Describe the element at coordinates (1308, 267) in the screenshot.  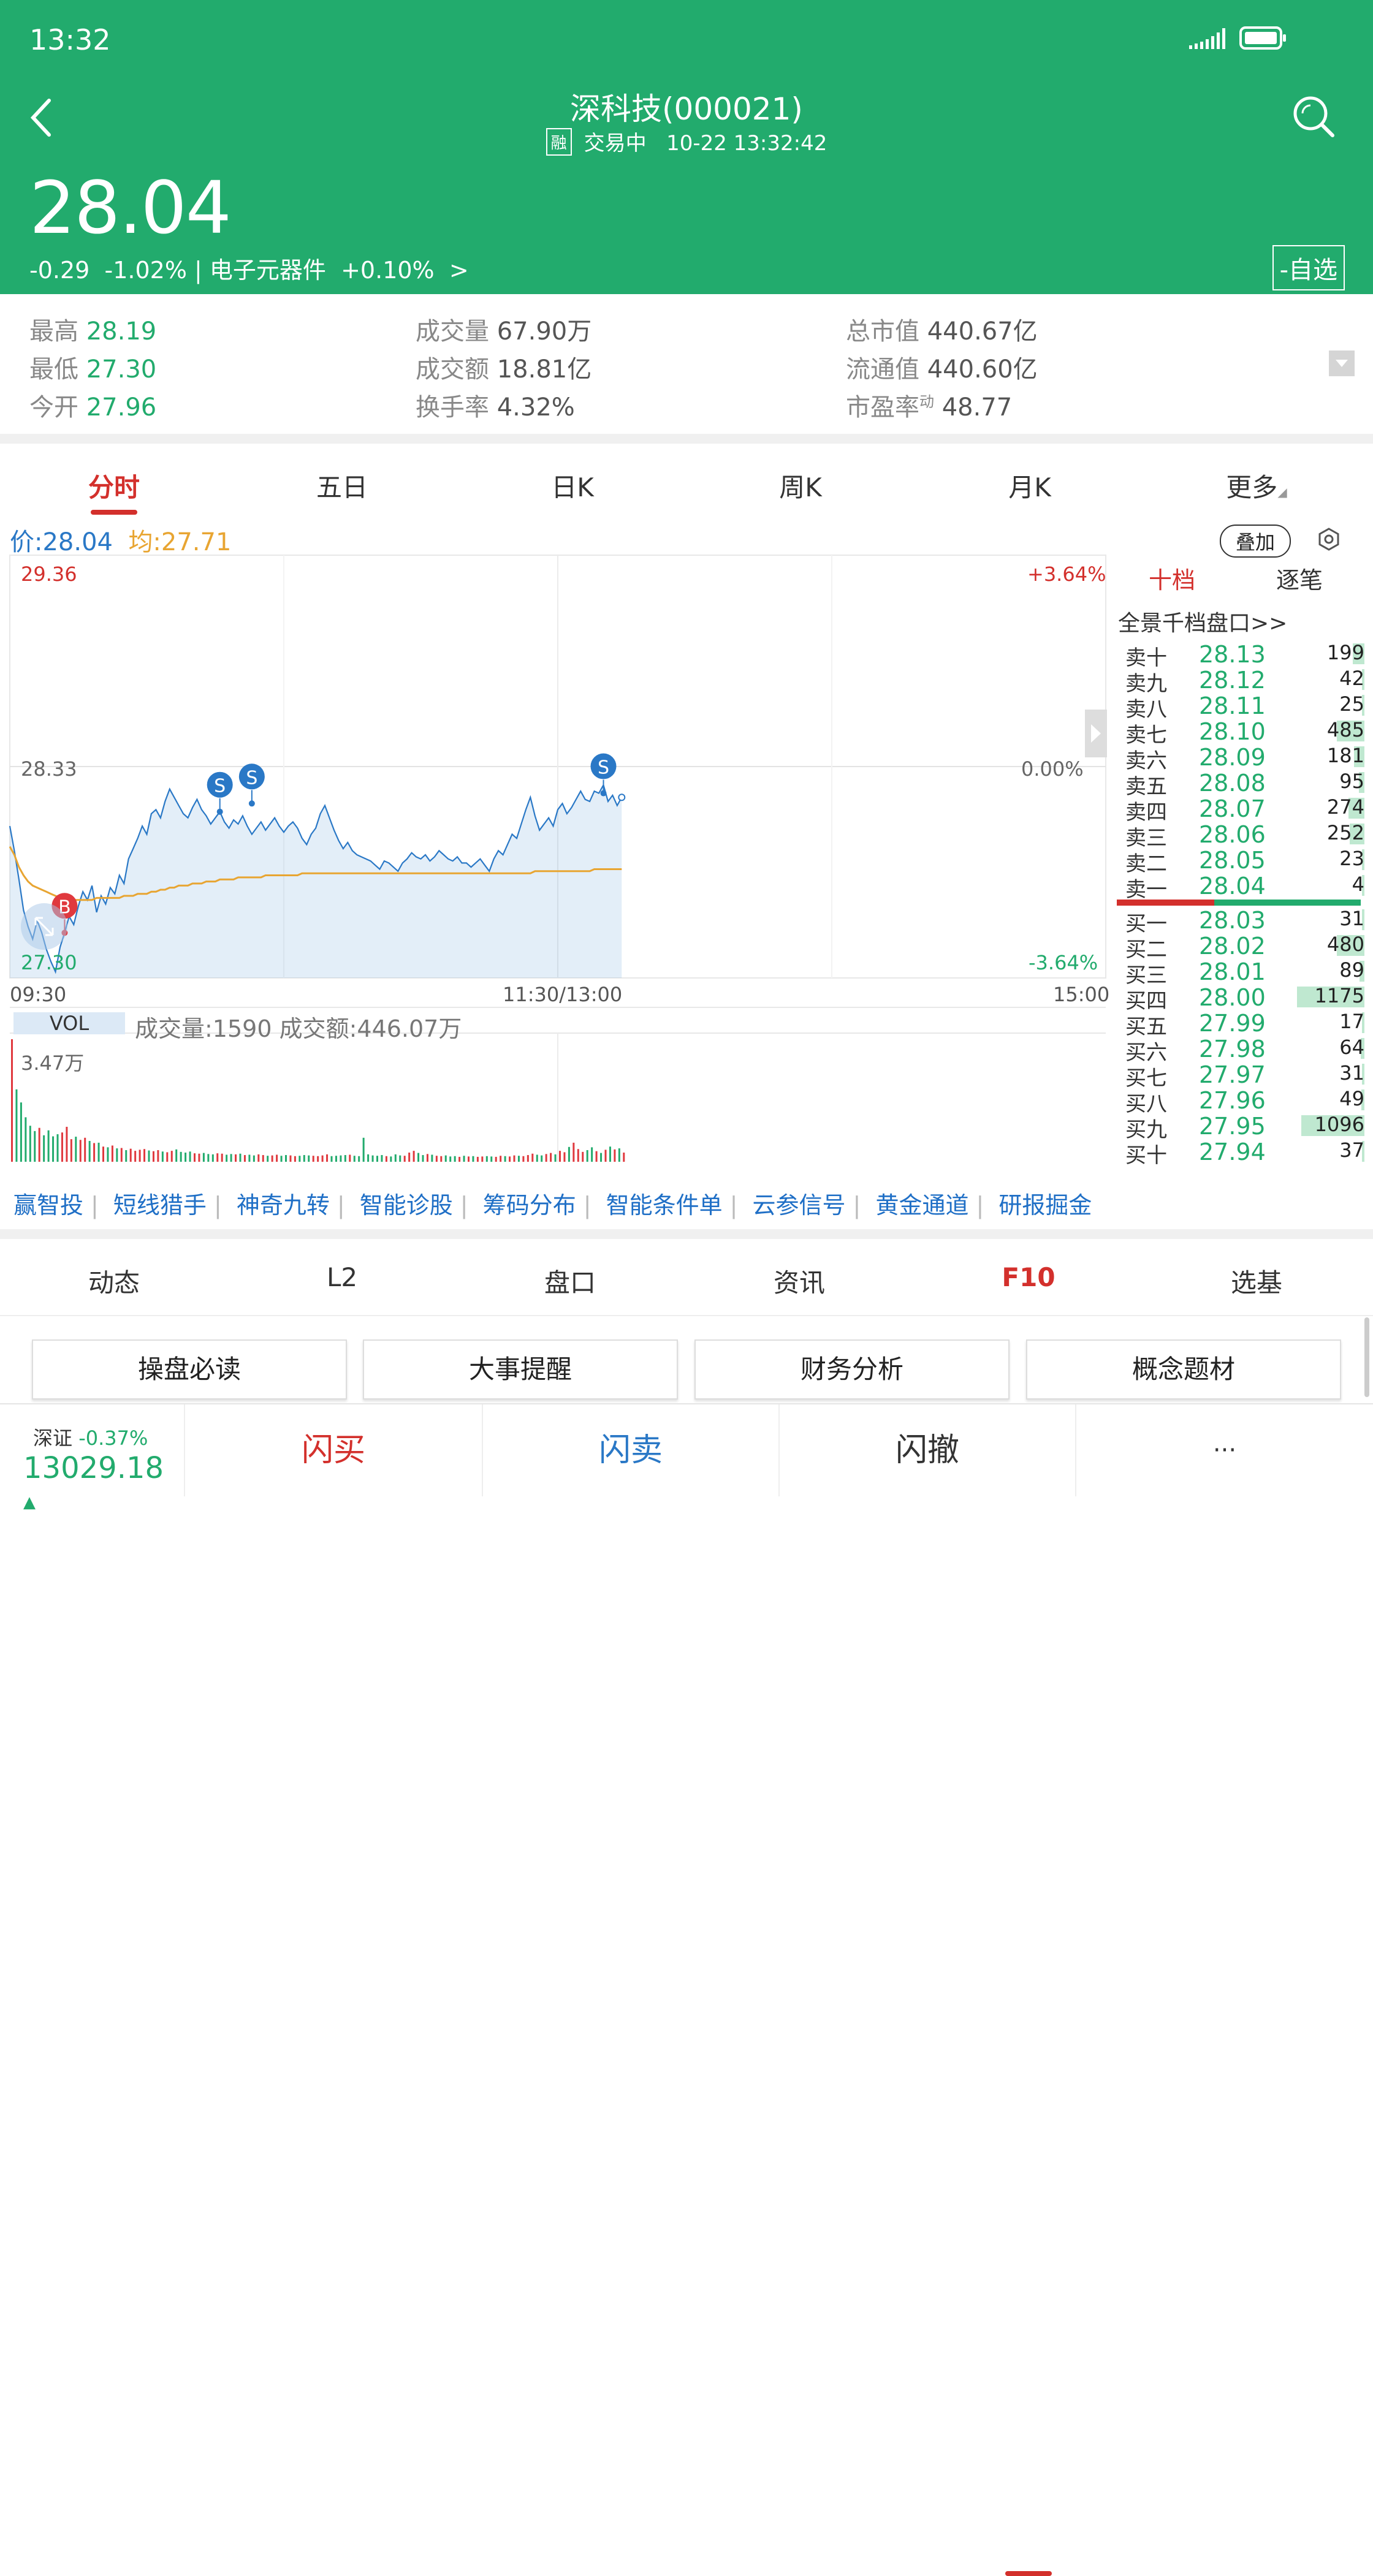
I see `remove-watchlist-button: -自选` at that location.